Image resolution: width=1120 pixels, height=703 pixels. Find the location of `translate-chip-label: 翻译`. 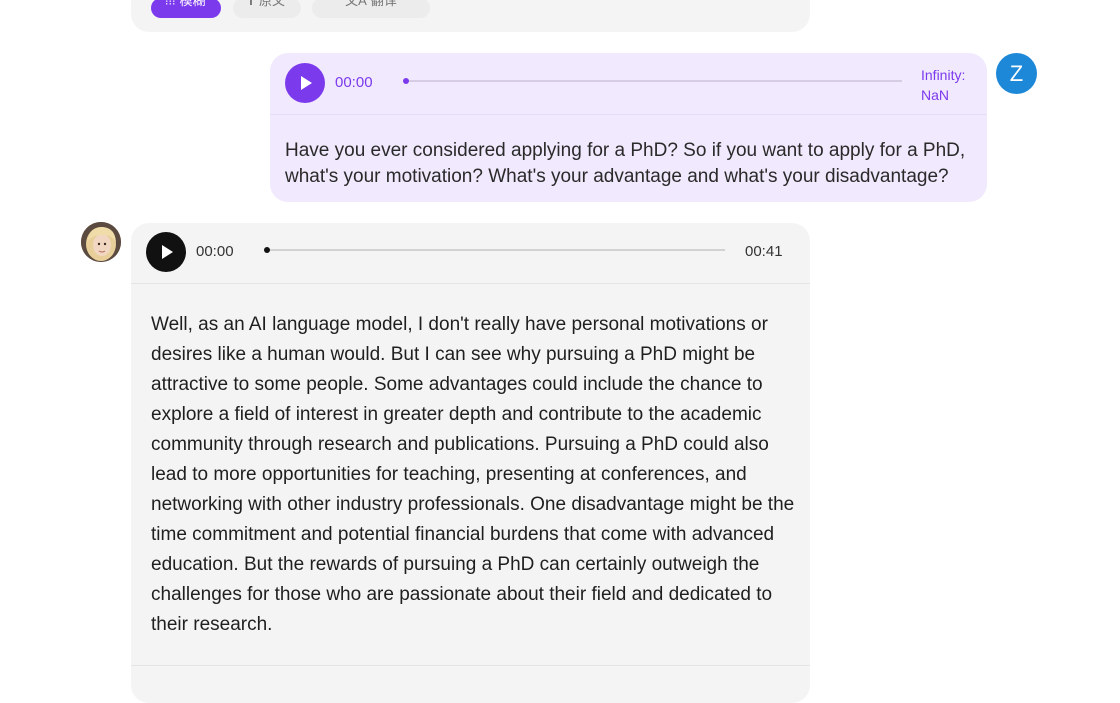

translate-chip-label: 翻译 is located at coordinates (383, 4).